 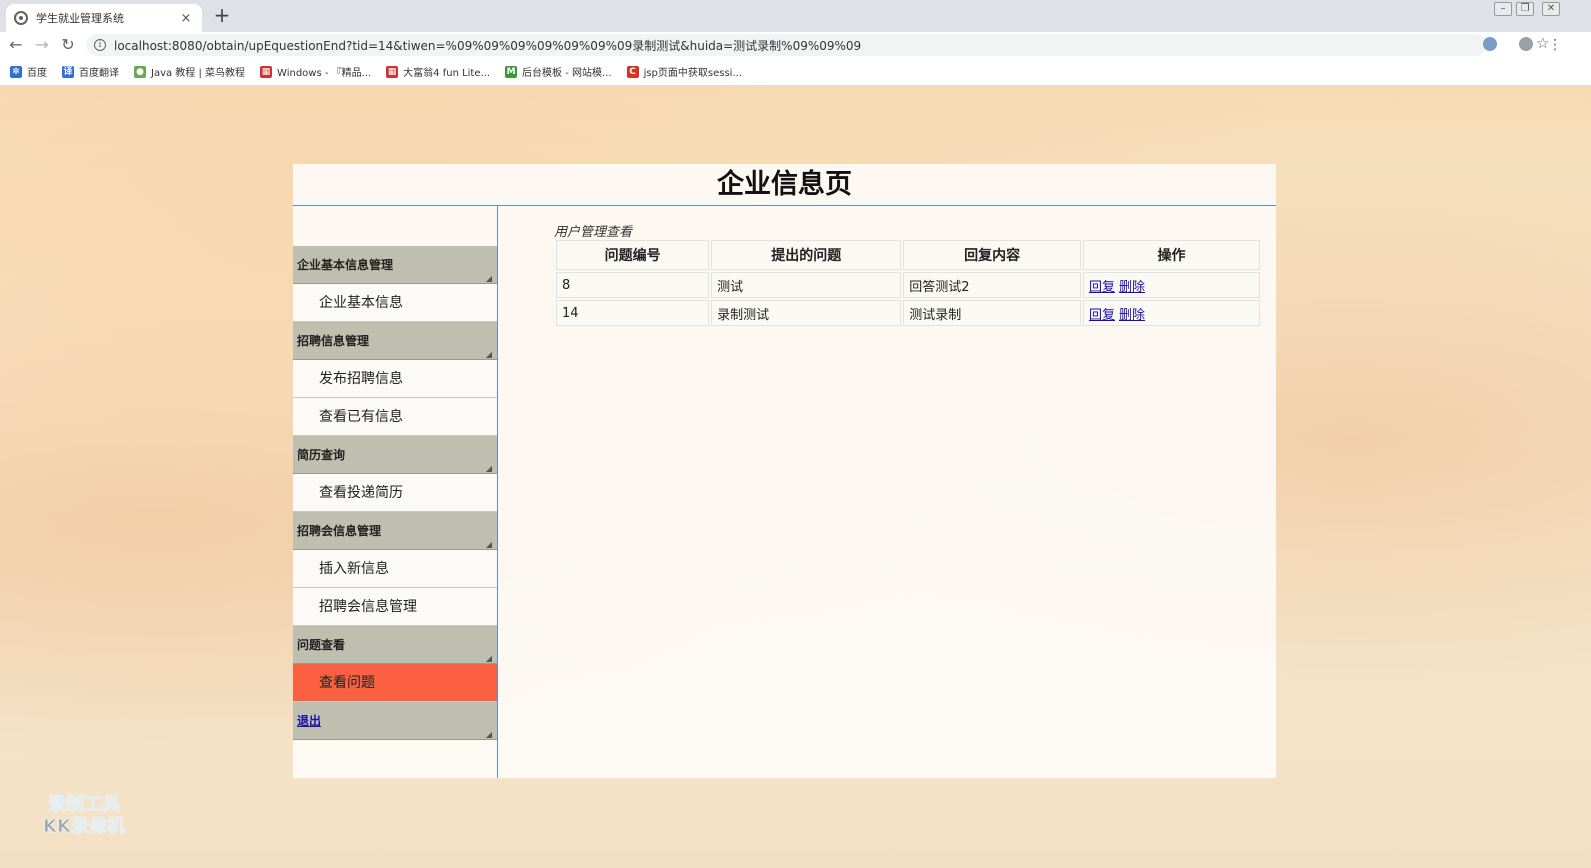 What do you see at coordinates (395, 645) in the screenshot?
I see `sidebar-category: 问题查看 ◢` at bounding box center [395, 645].